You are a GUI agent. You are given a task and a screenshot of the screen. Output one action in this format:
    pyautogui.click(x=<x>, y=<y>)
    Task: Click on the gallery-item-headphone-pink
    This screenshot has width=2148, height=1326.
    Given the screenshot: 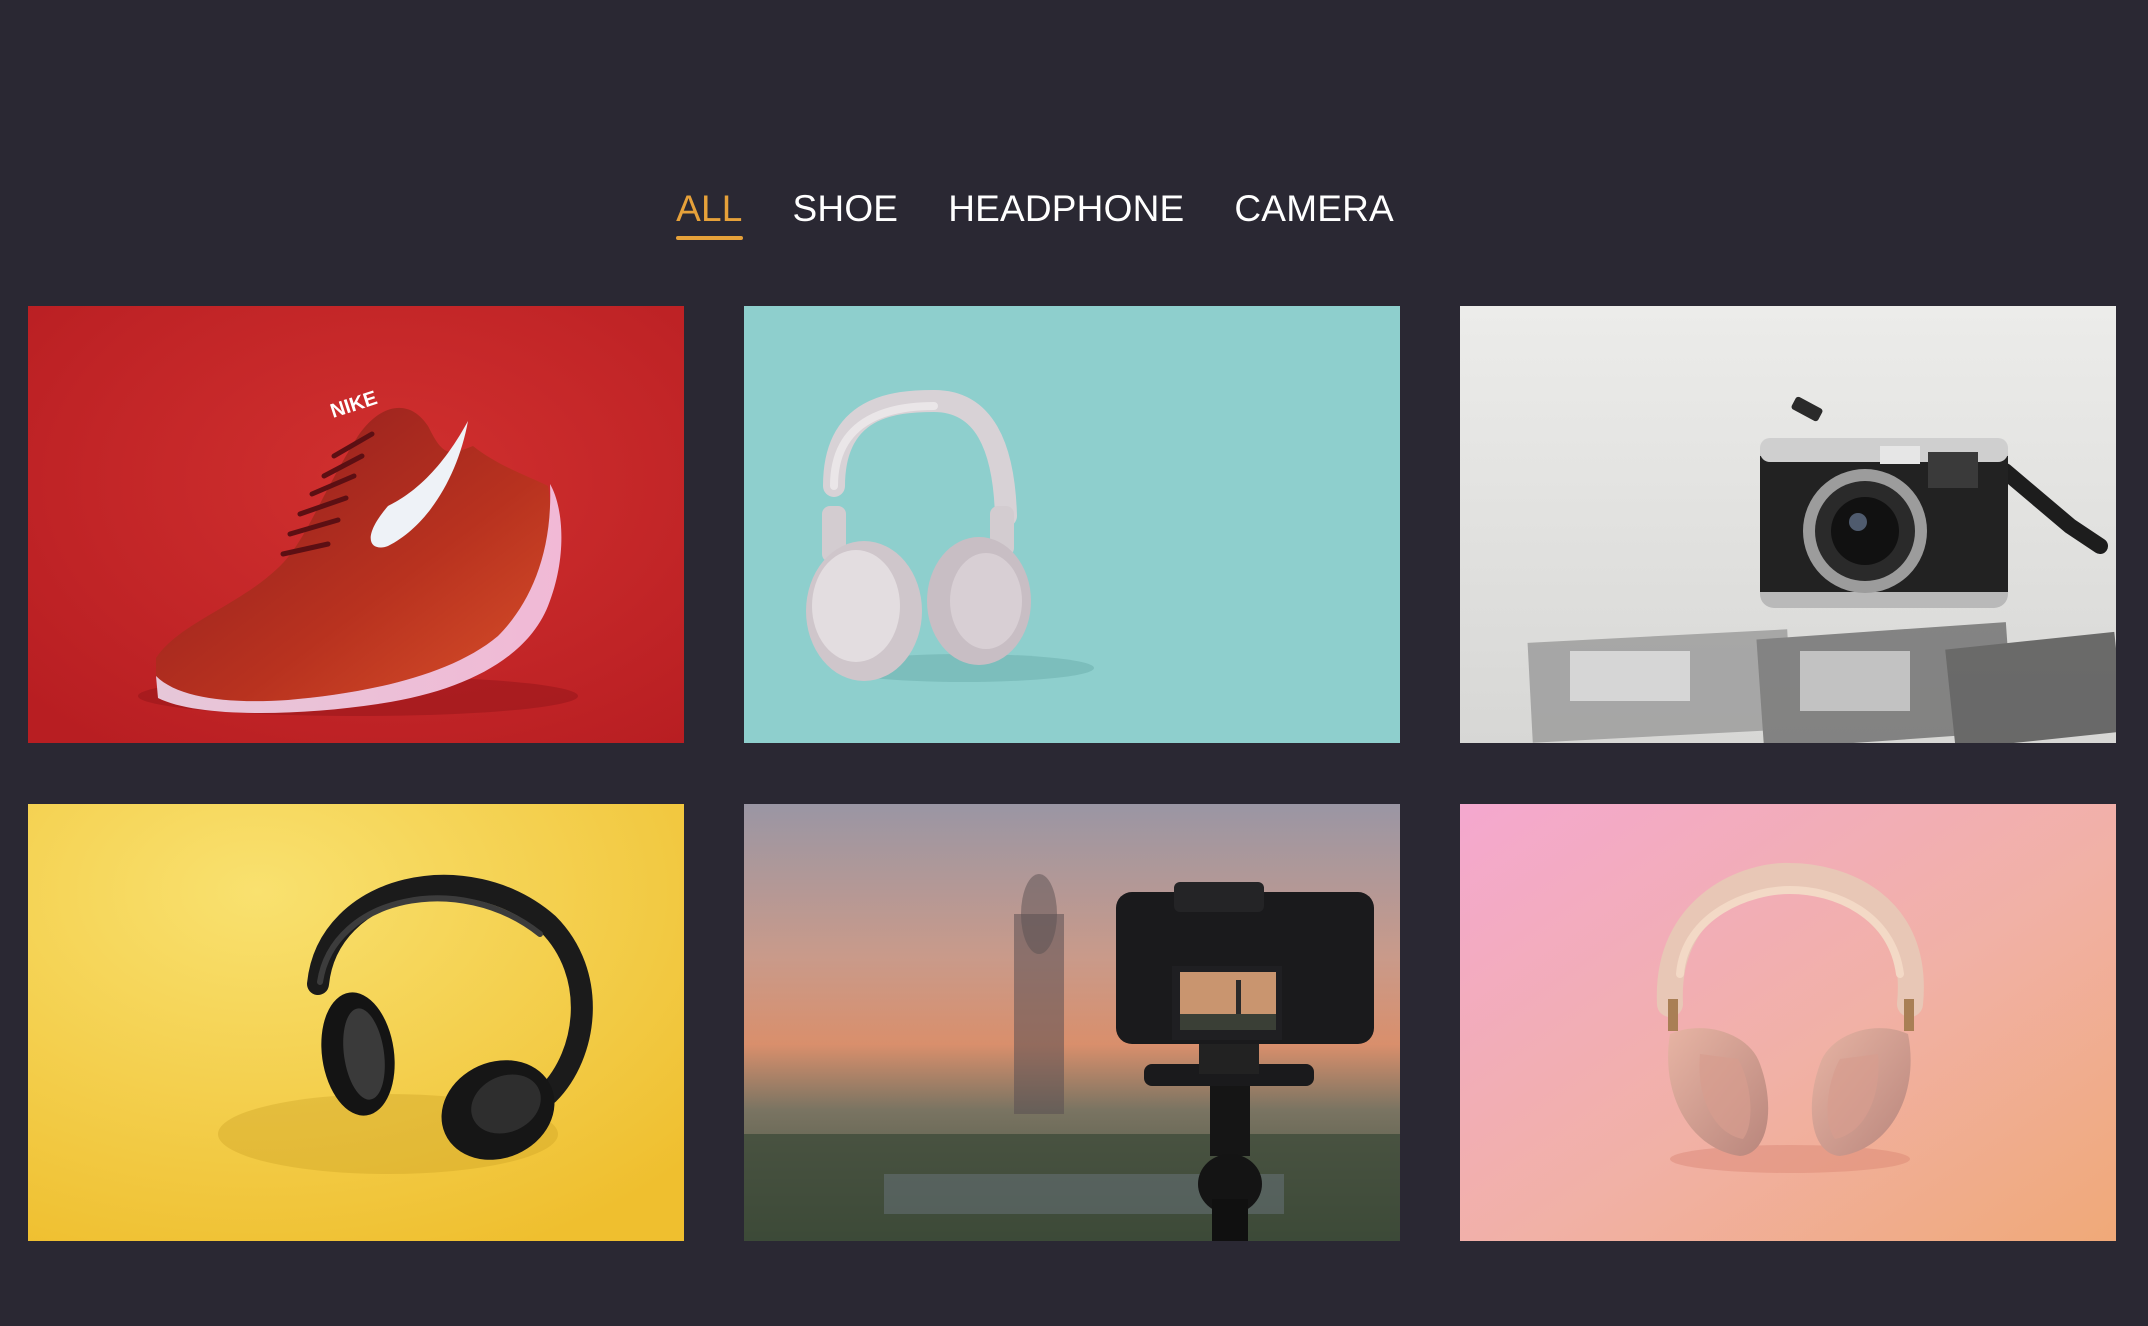 What is the action you would take?
    pyautogui.click(x=1788, y=1022)
    